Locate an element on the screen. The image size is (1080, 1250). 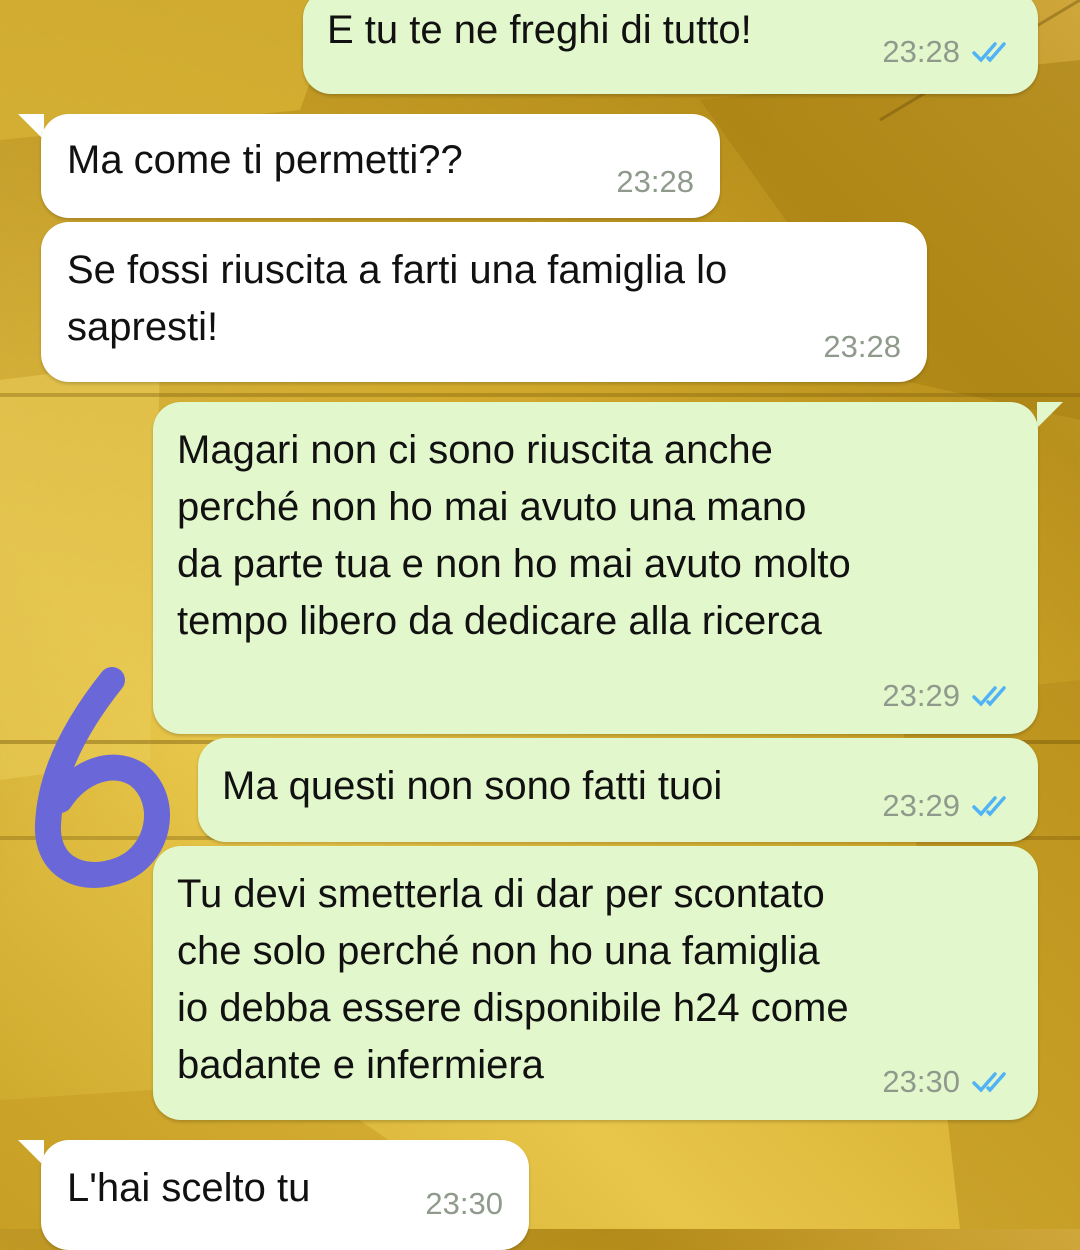
message-outgoing: Ma questi non sono fatti tuoi 23:29 is located at coordinates (618, 790).